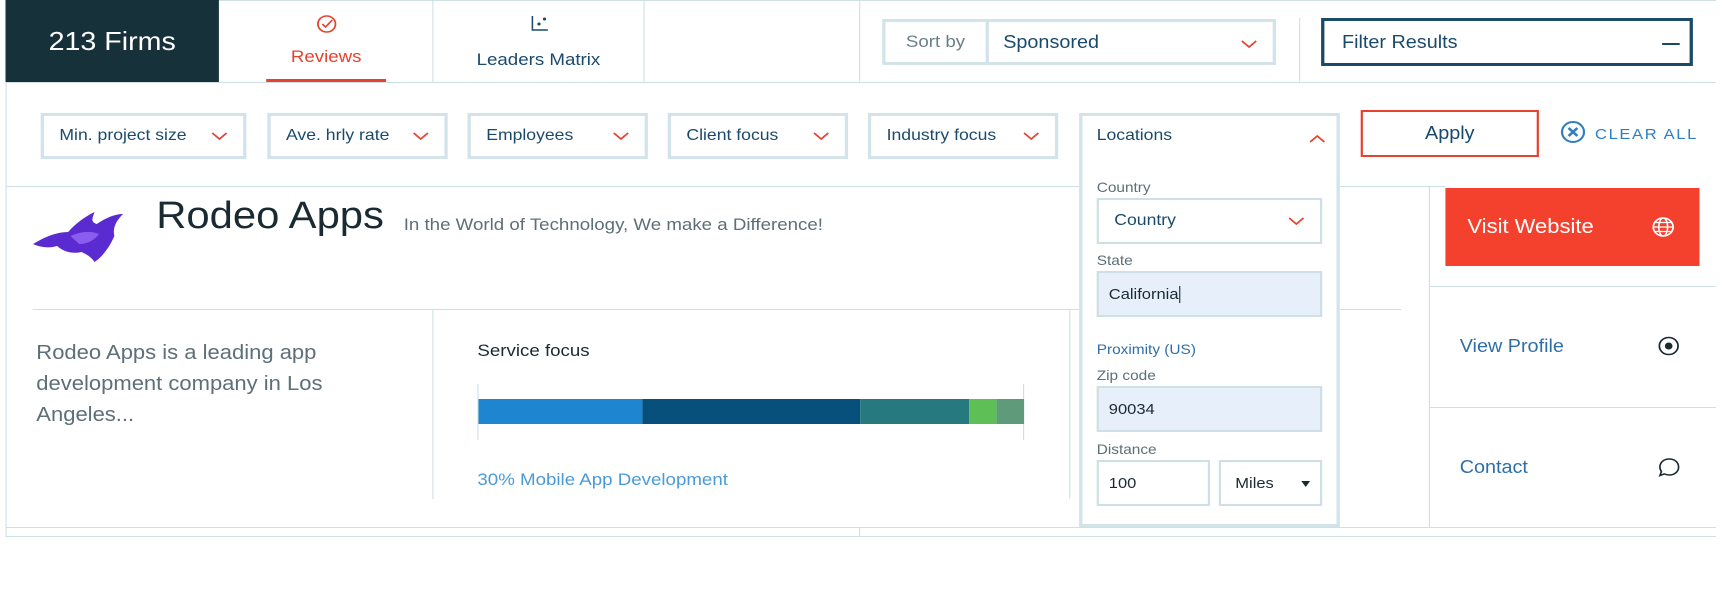 This screenshot has height=590, width=1723. I want to click on state-input: California, so click(1209, 294).